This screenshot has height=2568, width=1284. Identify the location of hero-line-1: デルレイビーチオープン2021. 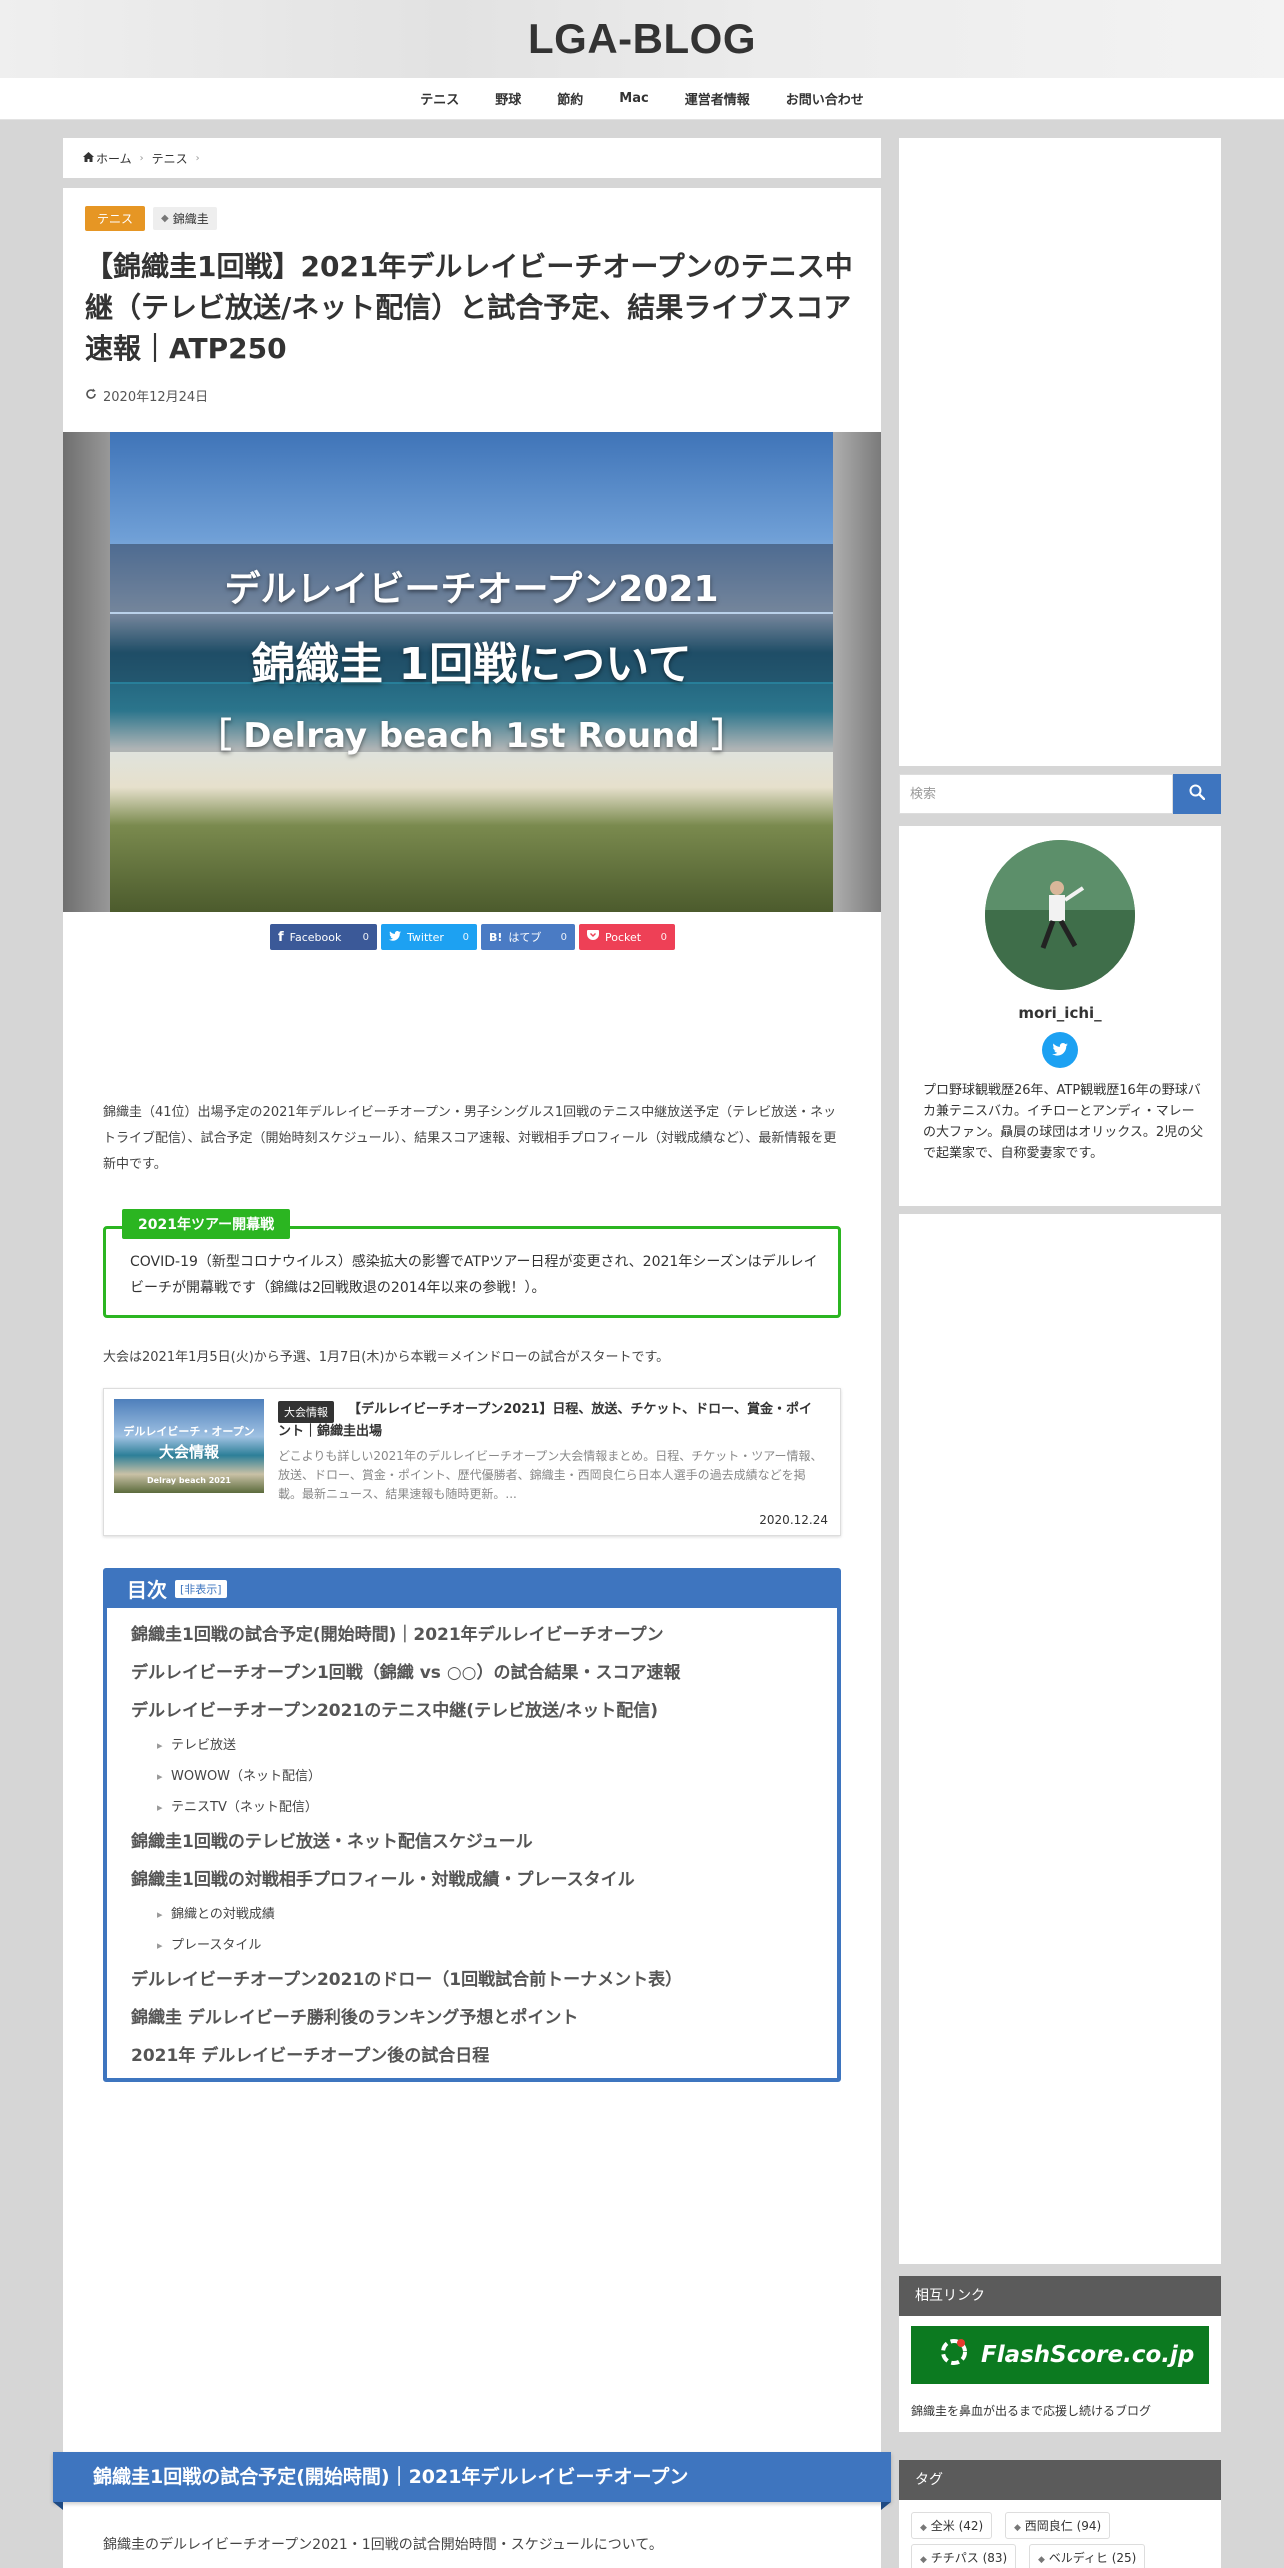
(471, 589).